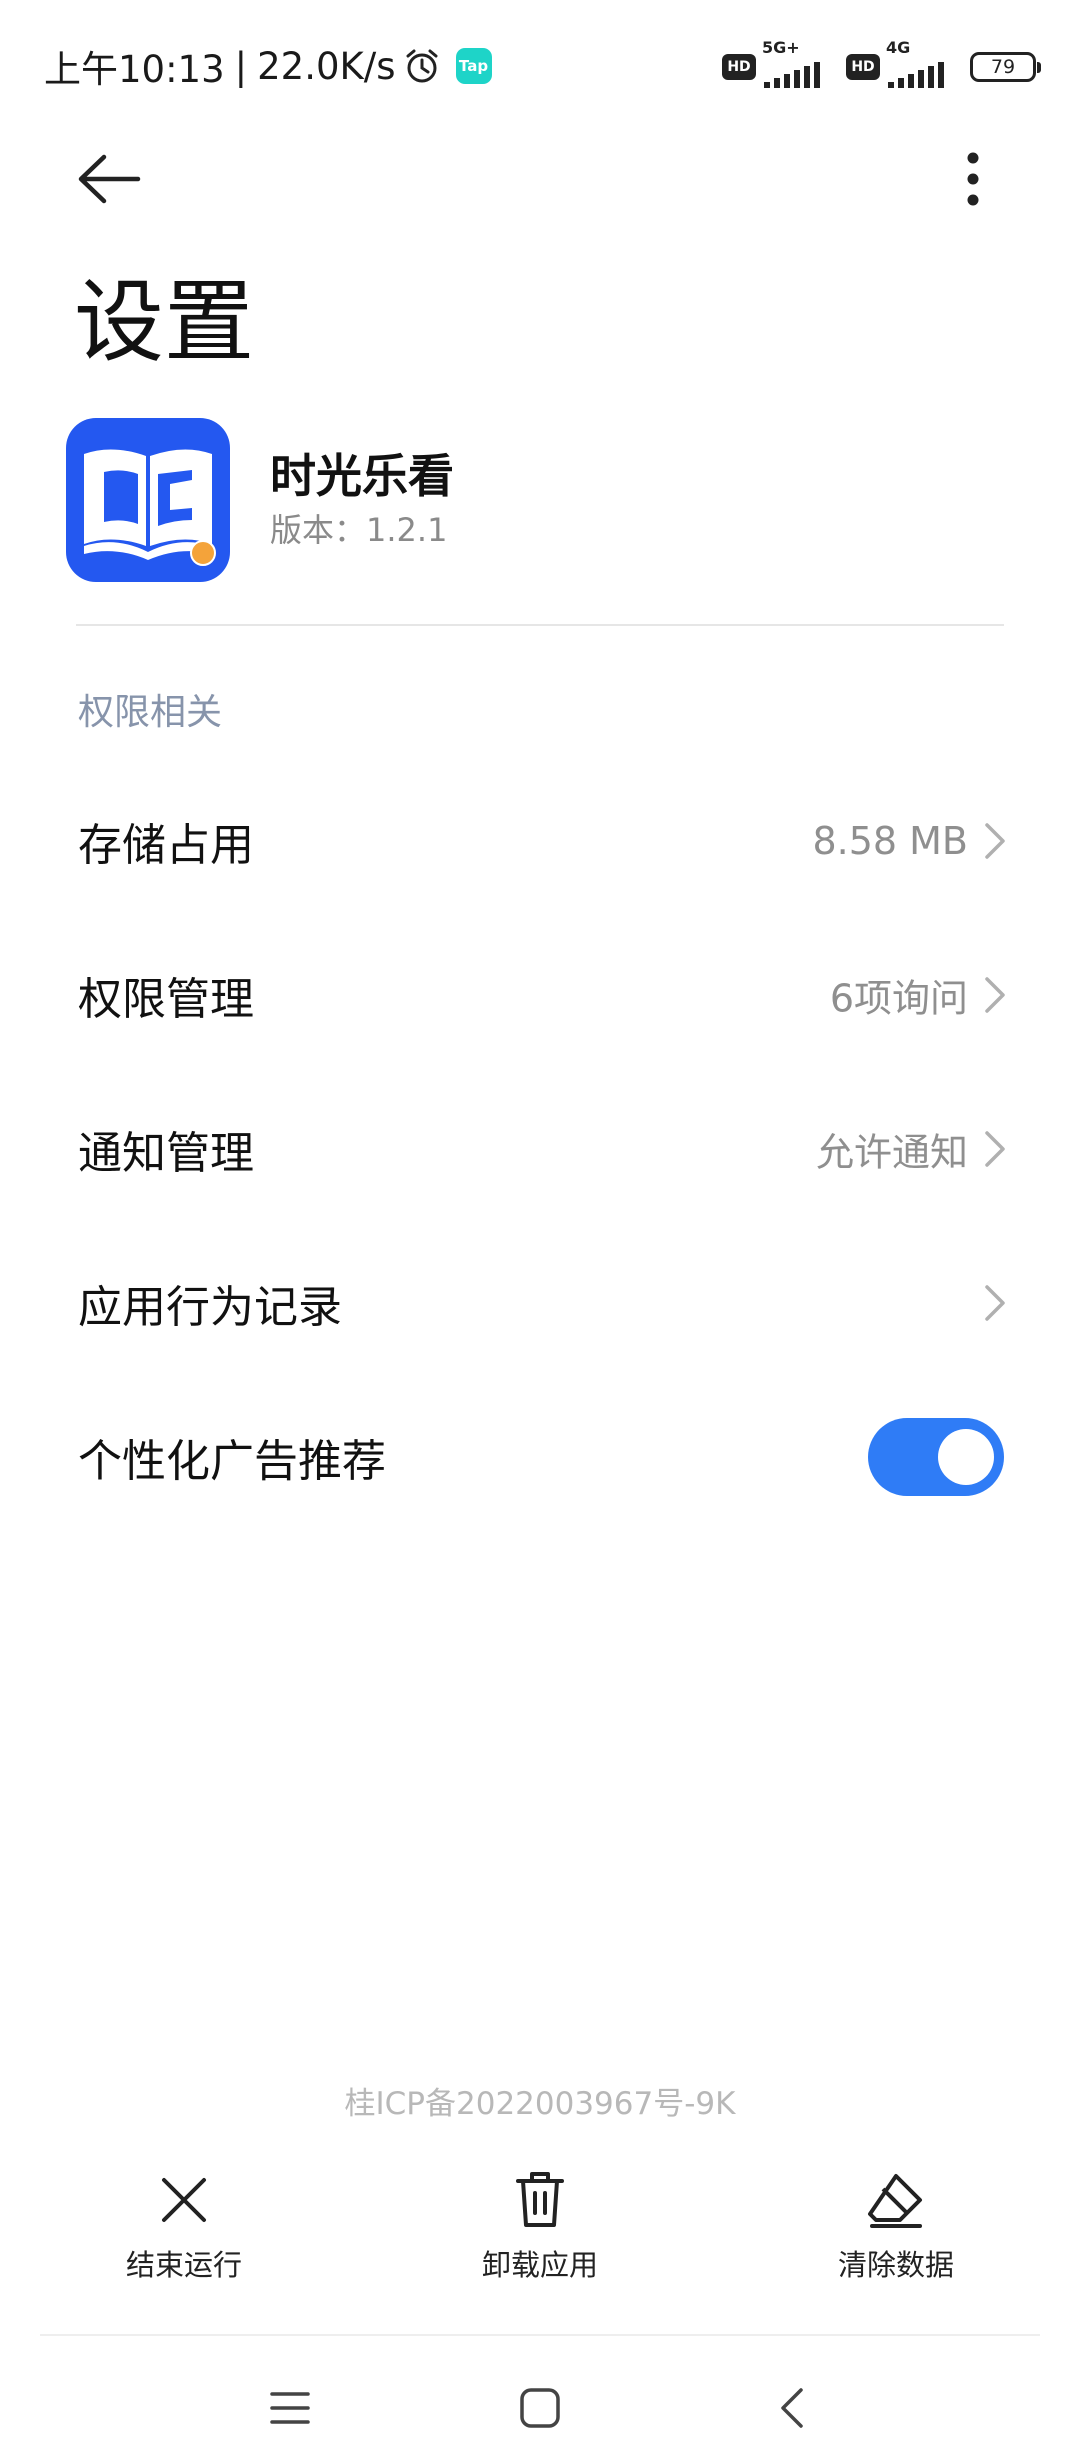 The image size is (1080, 2460). I want to click on toggle-knob, so click(966, 1457).